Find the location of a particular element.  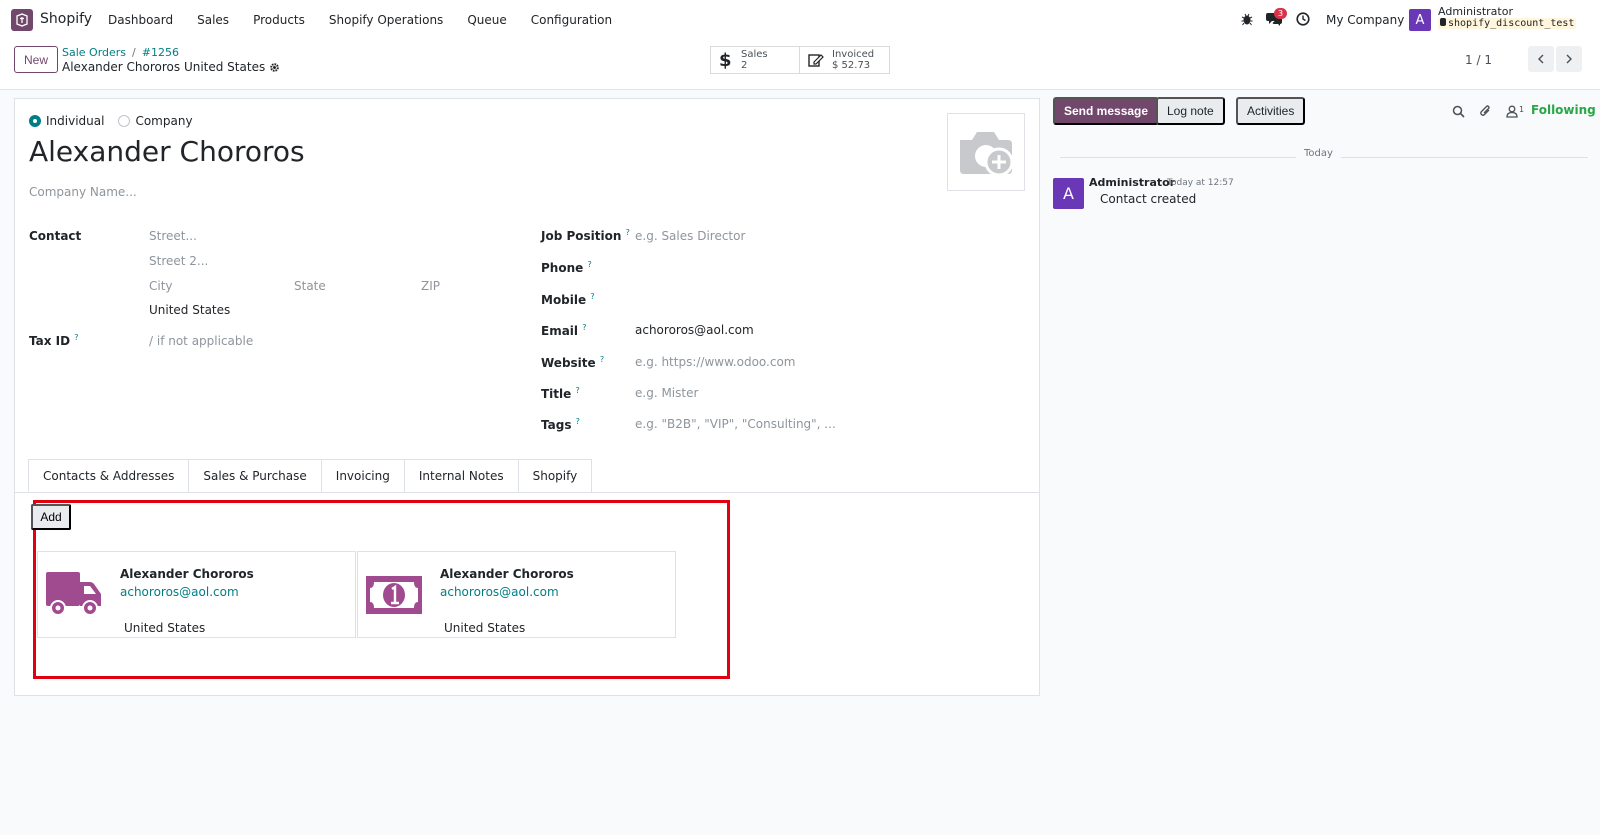

tab-invoicing: Invoicing is located at coordinates (362, 475).